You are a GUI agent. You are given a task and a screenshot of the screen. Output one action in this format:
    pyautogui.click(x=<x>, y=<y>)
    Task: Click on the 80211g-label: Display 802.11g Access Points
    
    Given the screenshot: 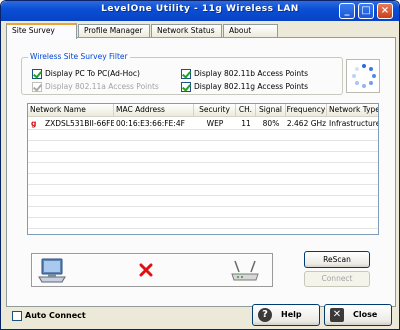 What is the action you would take?
    pyautogui.click(x=251, y=86)
    